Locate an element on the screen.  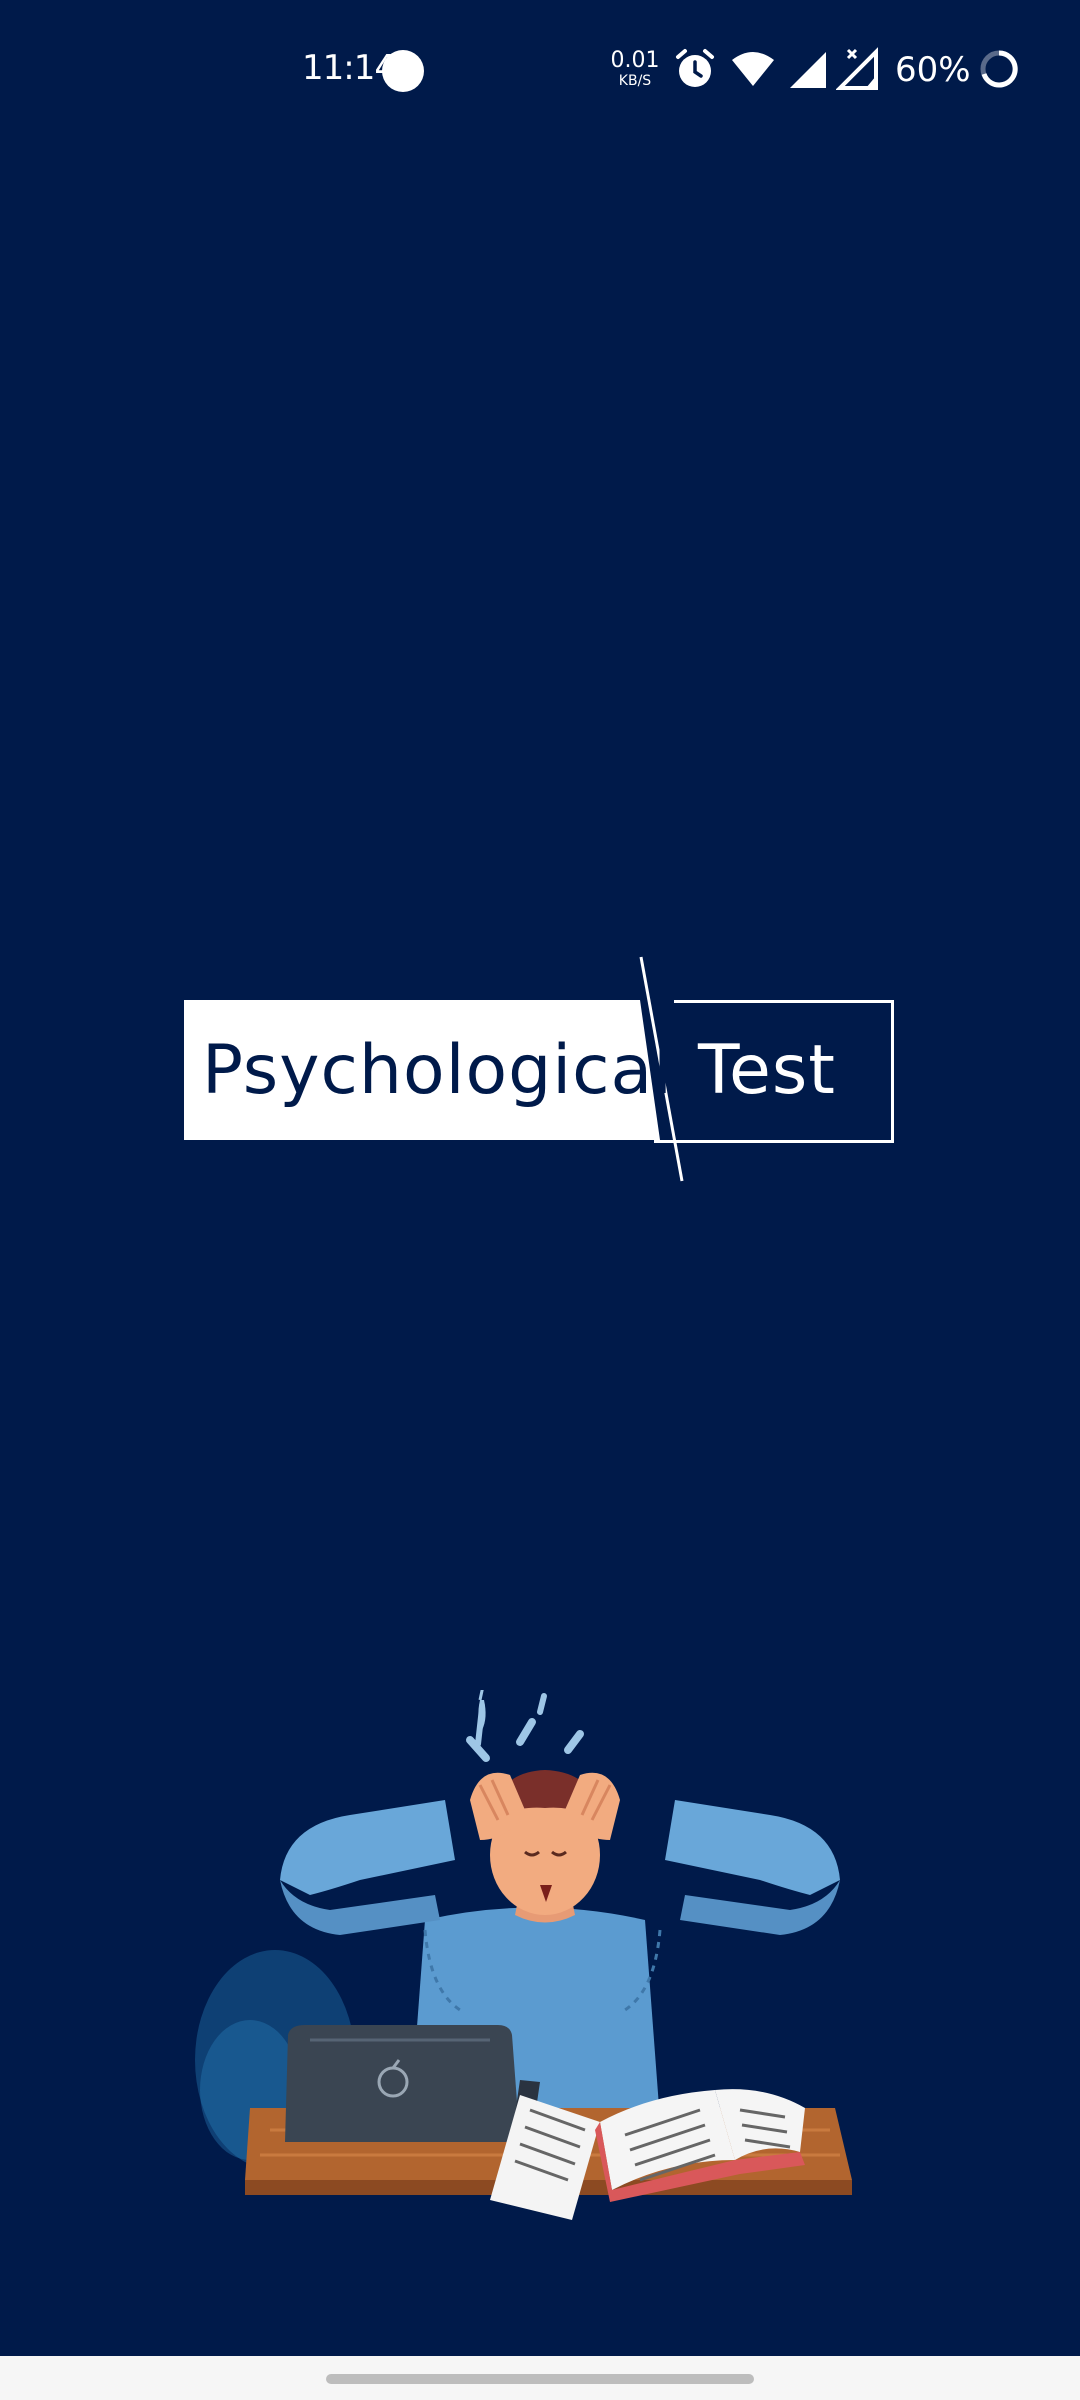
status-bar: 11:14 0.01 KB/S 60% is located at coordinates (540, 70).